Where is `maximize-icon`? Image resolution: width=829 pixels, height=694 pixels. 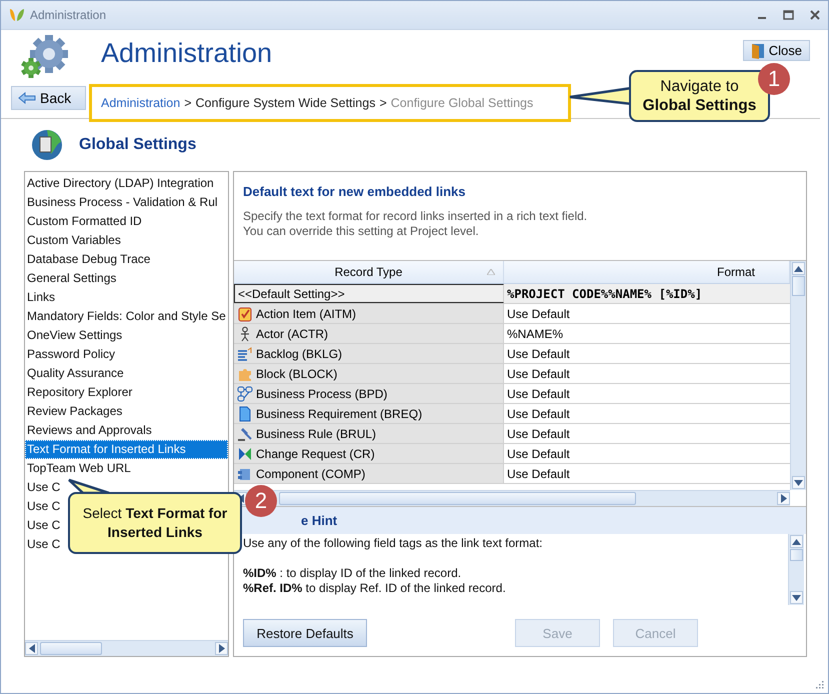 maximize-icon is located at coordinates (788, 15).